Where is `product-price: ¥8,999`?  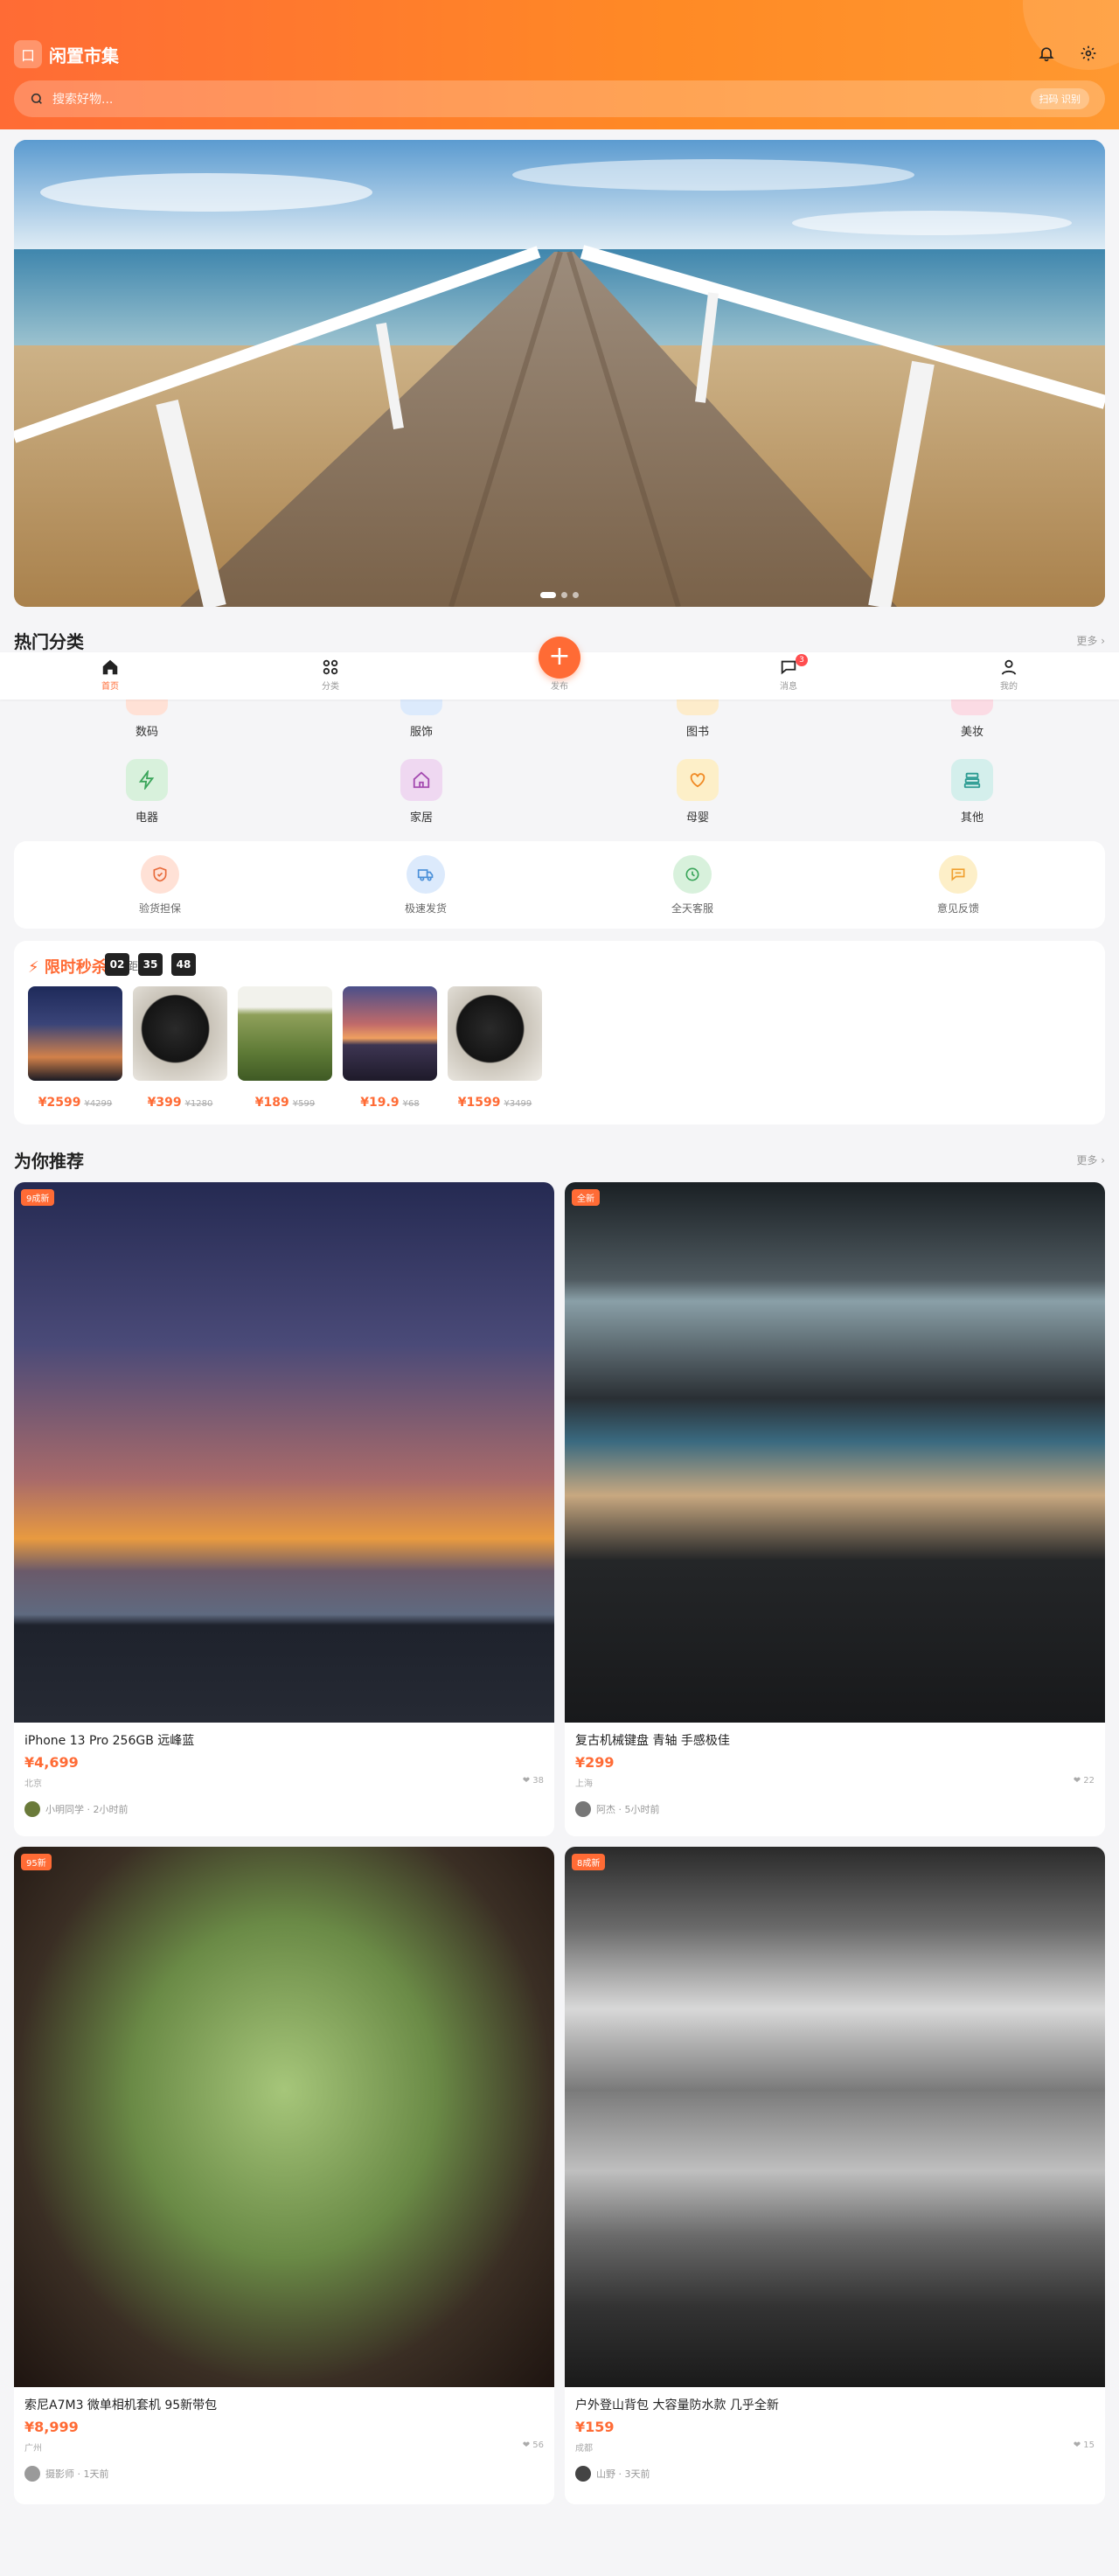
product-price: ¥8,999 is located at coordinates (51, 2427).